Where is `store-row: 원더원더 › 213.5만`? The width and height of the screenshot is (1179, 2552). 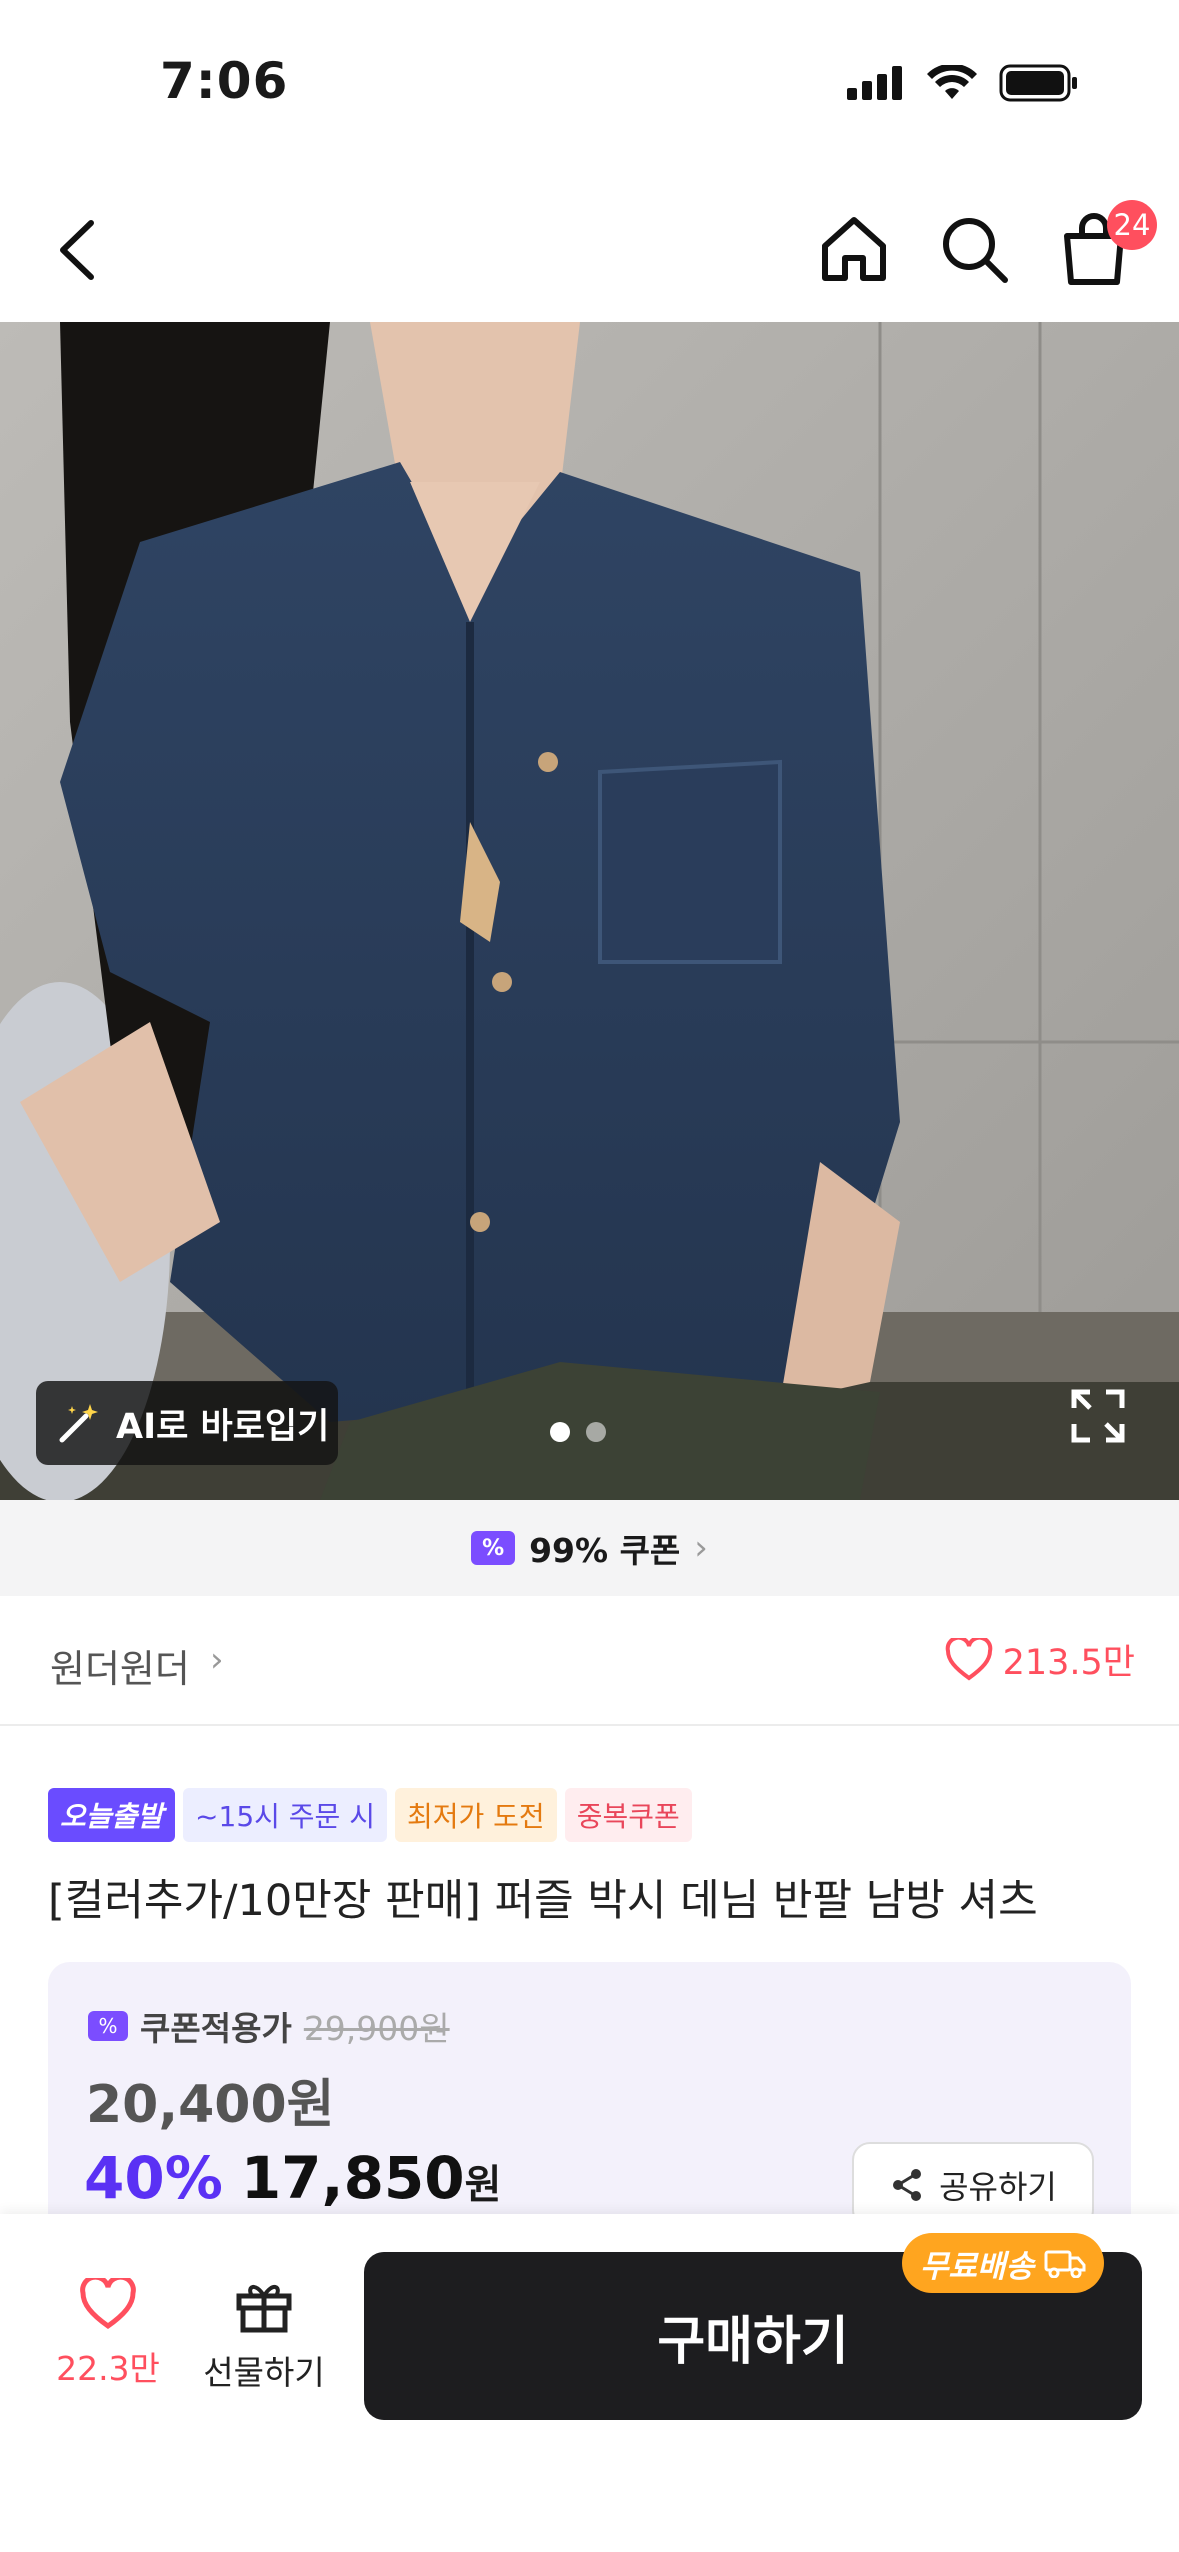
store-row: 원더원더 › 213.5만 is located at coordinates (589, 1661).